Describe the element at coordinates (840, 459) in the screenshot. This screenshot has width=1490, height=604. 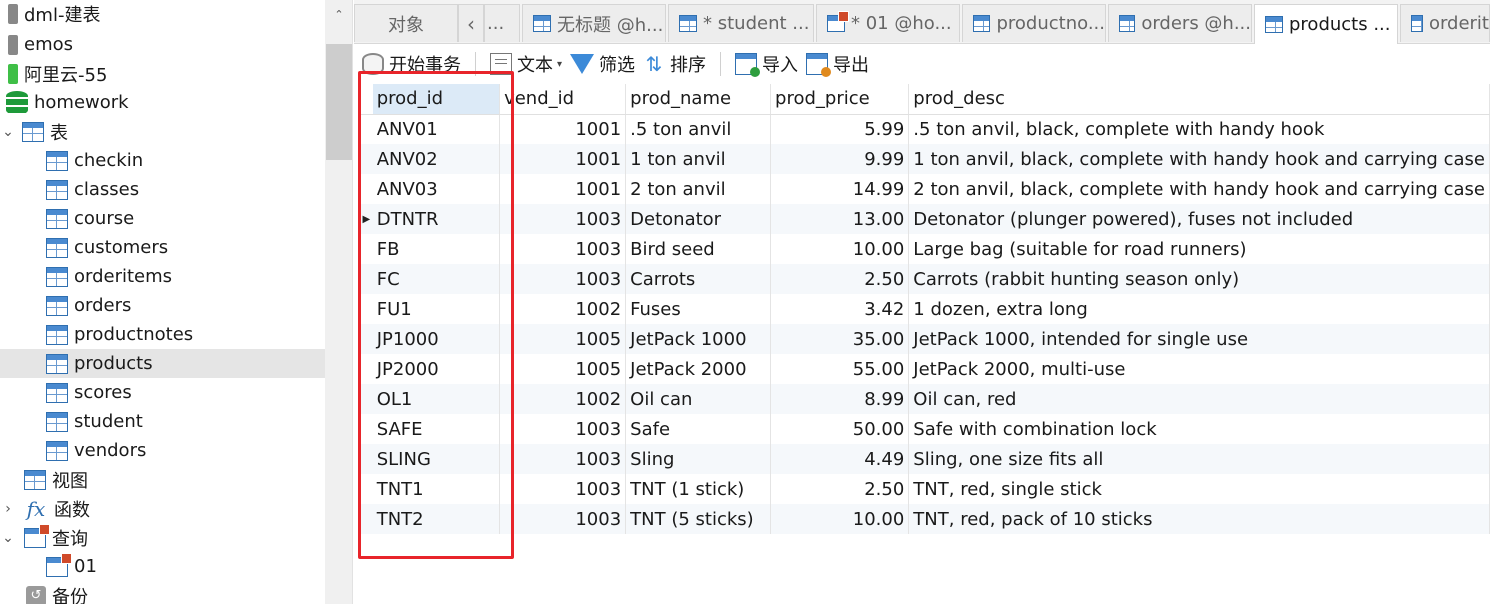
I see `cell-prod-price: 4.49` at that location.